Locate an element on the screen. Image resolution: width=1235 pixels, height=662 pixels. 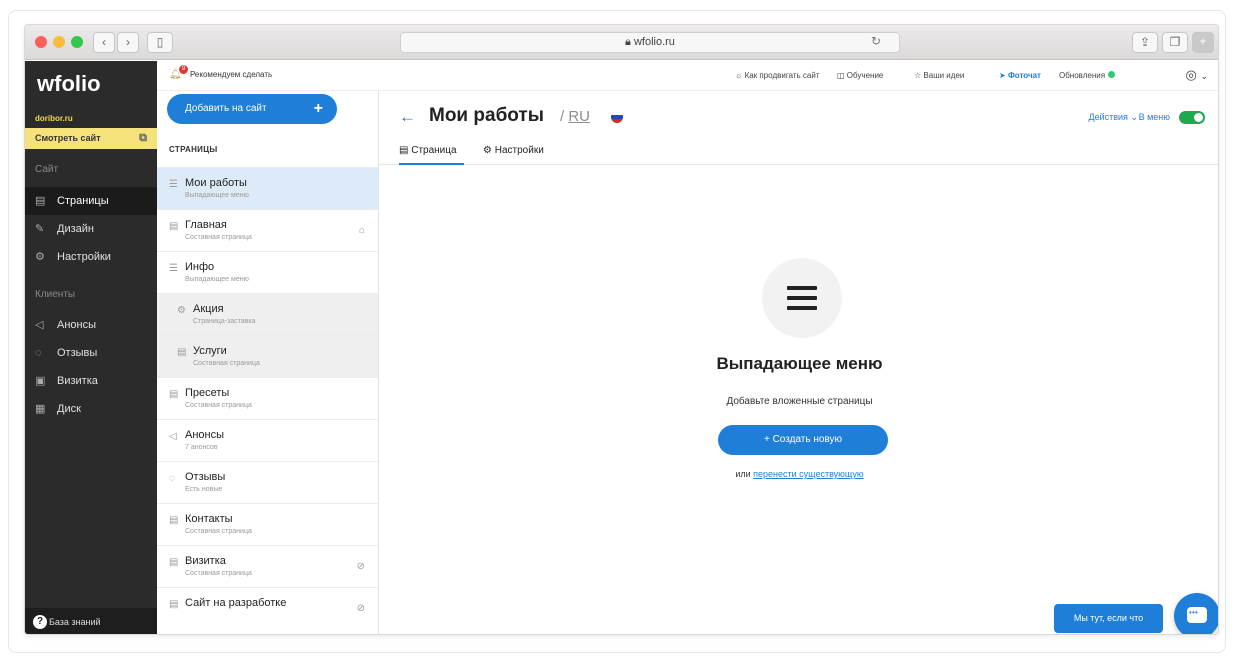
page-list-item: ▤ Пресеты Составная страница is located at coordinates (267, 398).